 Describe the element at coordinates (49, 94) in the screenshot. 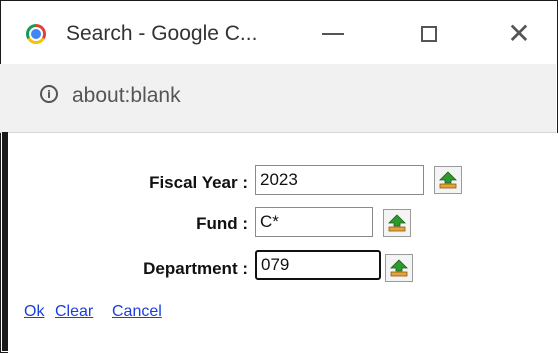

I see `info-icon: i` at that location.